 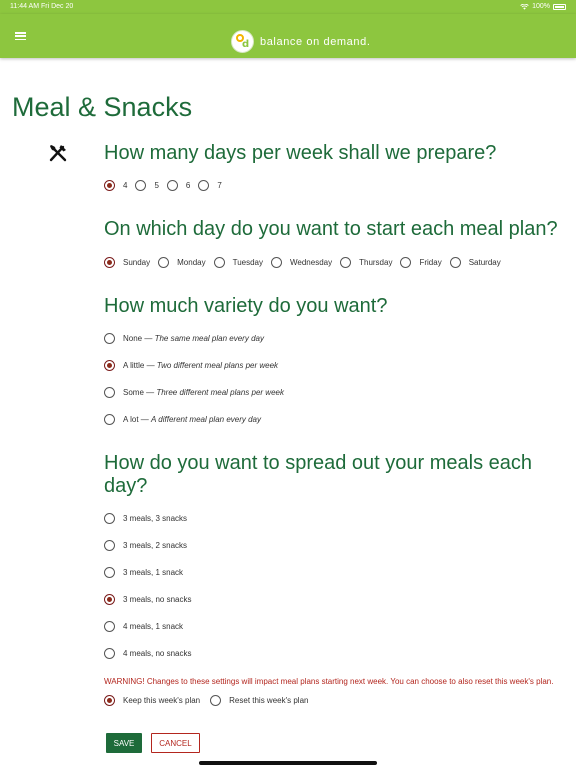 I want to click on variety-question: How much variety do you want?, so click(x=246, y=306).